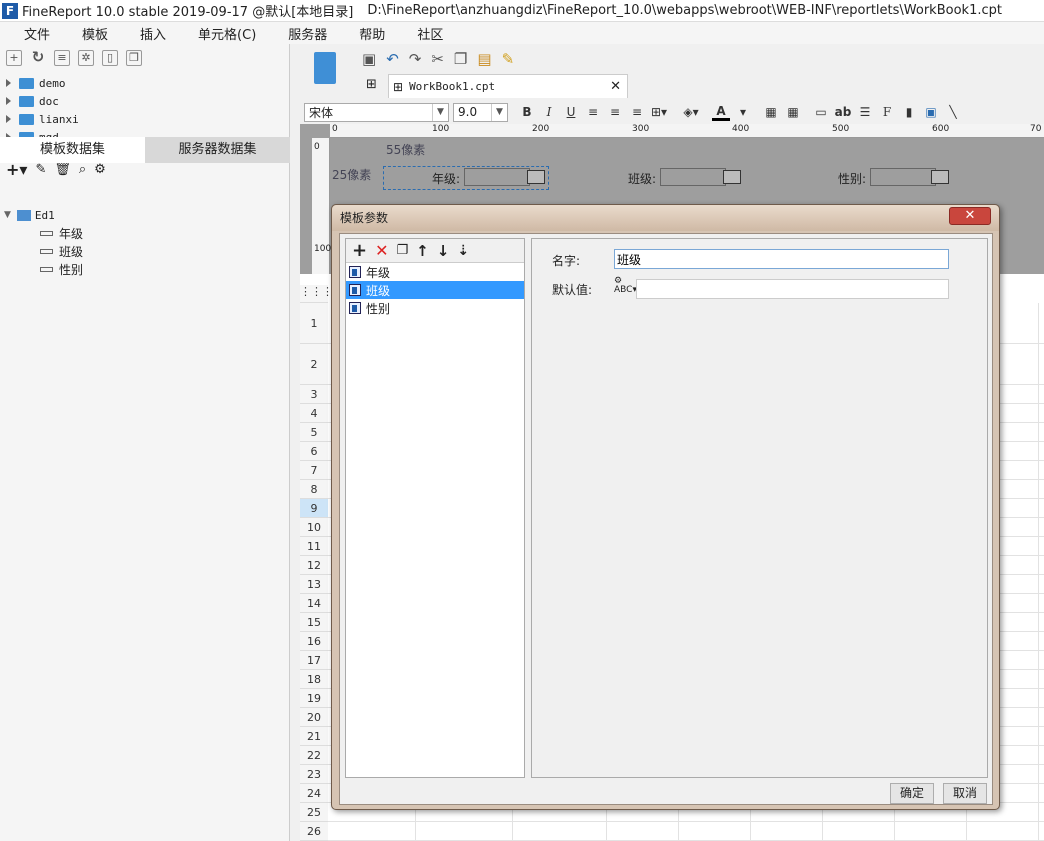  I want to click on move-up-icon: ↑, so click(422, 251).